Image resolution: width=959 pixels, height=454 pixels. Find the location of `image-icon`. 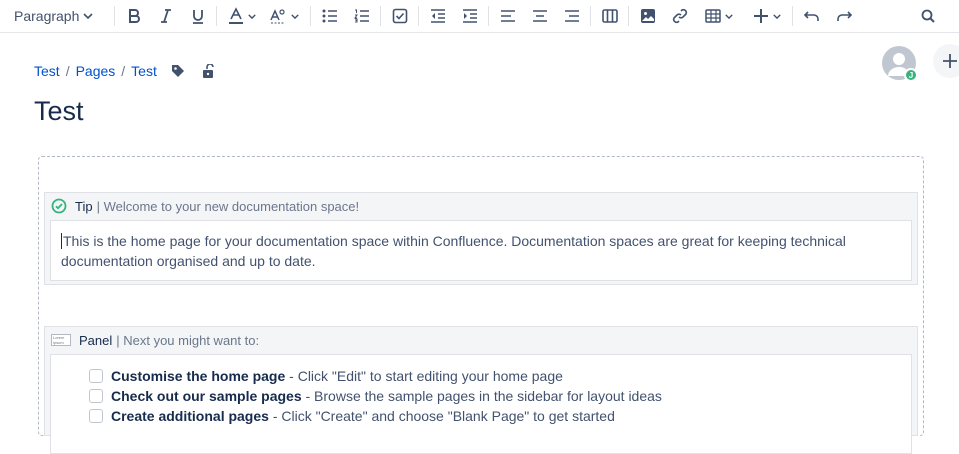

image-icon is located at coordinates (648, 16).